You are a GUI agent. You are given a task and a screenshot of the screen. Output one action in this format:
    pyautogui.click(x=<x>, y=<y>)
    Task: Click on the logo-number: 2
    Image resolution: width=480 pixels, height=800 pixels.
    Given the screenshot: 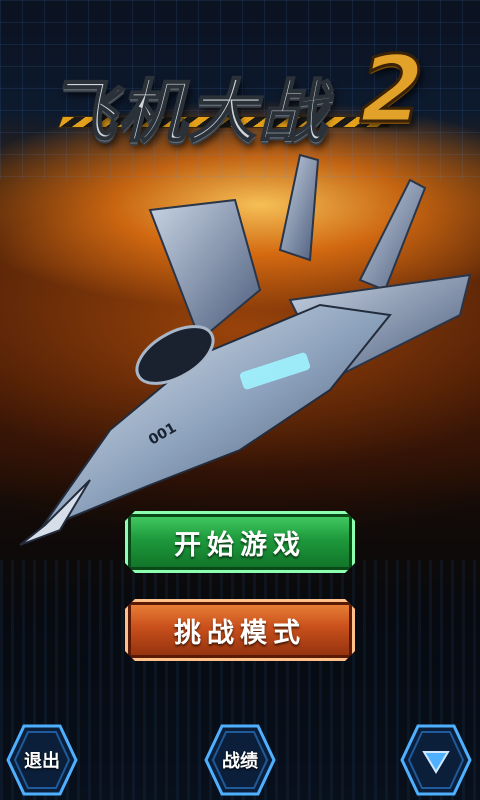 What is the action you would take?
    pyautogui.click(x=391, y=90)
    